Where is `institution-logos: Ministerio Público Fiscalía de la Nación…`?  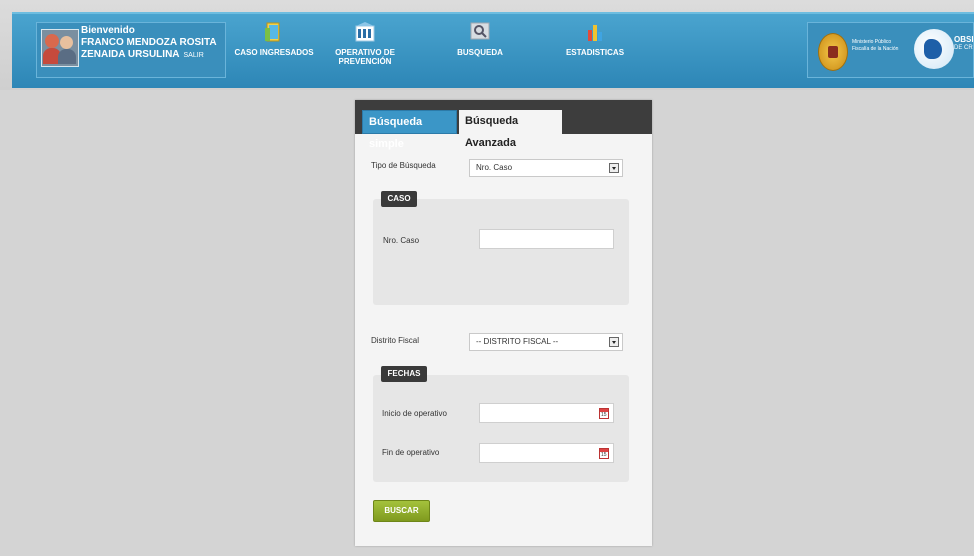 institution-logos: Ministerio Público Fiscalía de la Nación… is located at coordinates (890, 50).